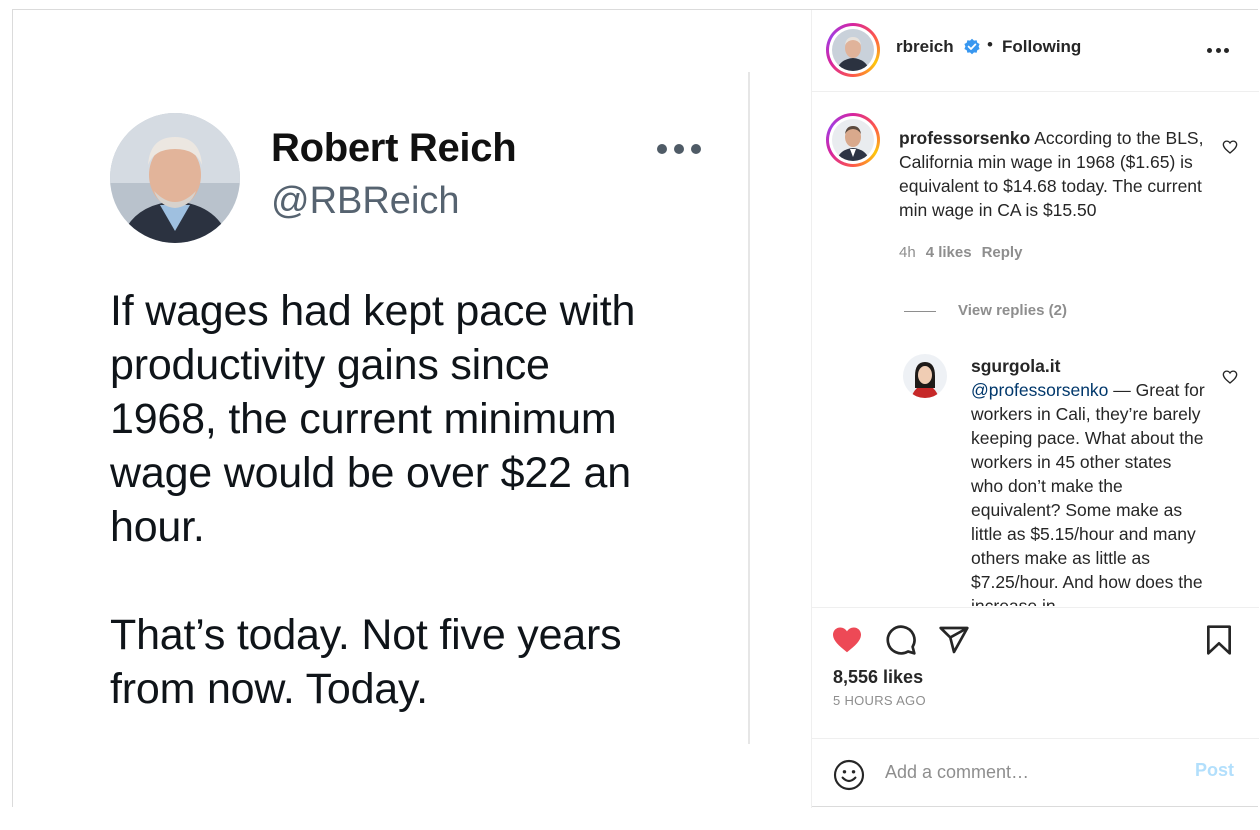  I want to click on add-comment-bar: Post, so click(1035, 773).